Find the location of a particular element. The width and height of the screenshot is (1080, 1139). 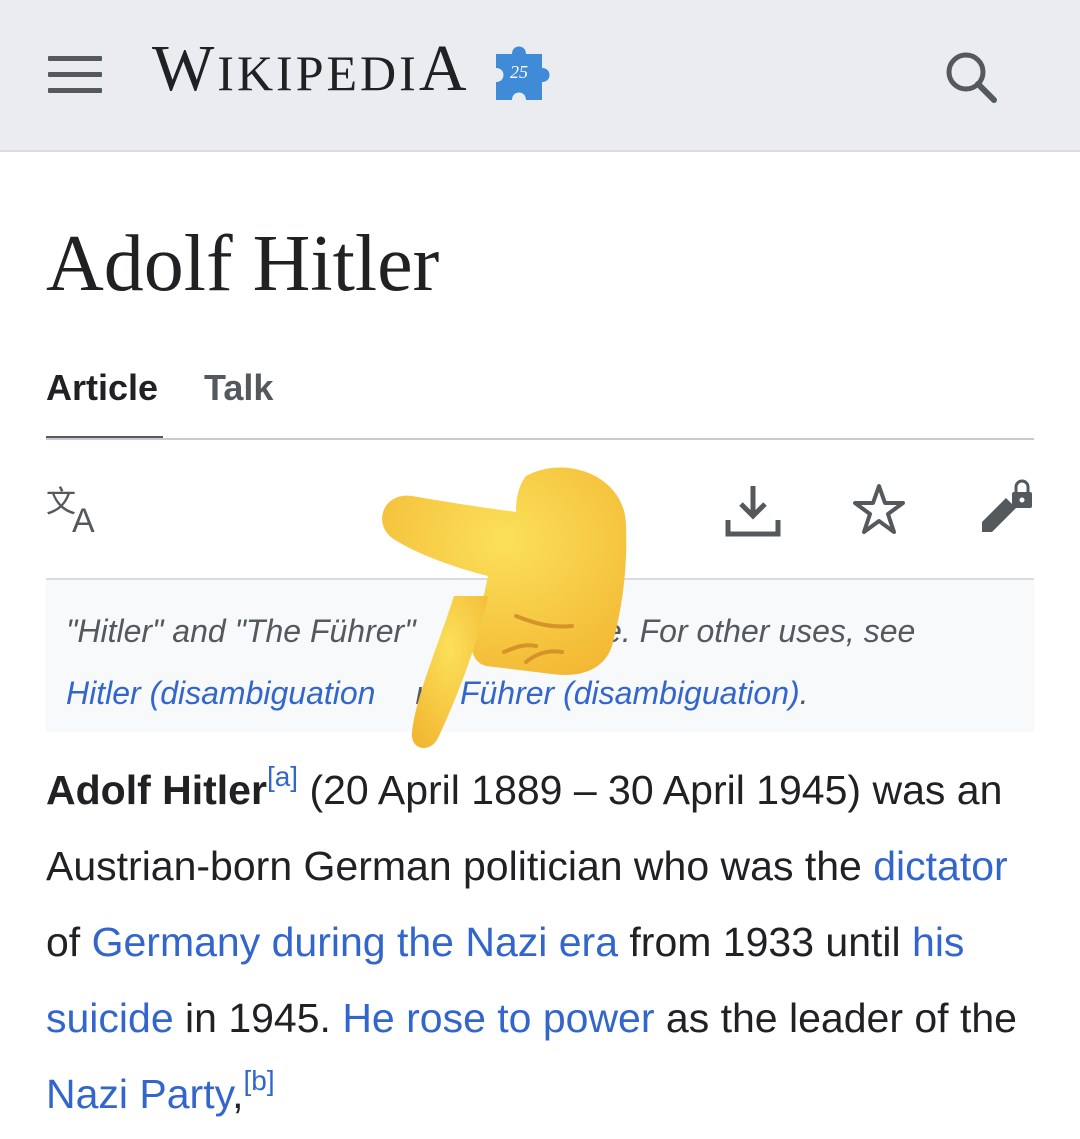

lead-text: in 1945. is located at coordinates (258, 1018).